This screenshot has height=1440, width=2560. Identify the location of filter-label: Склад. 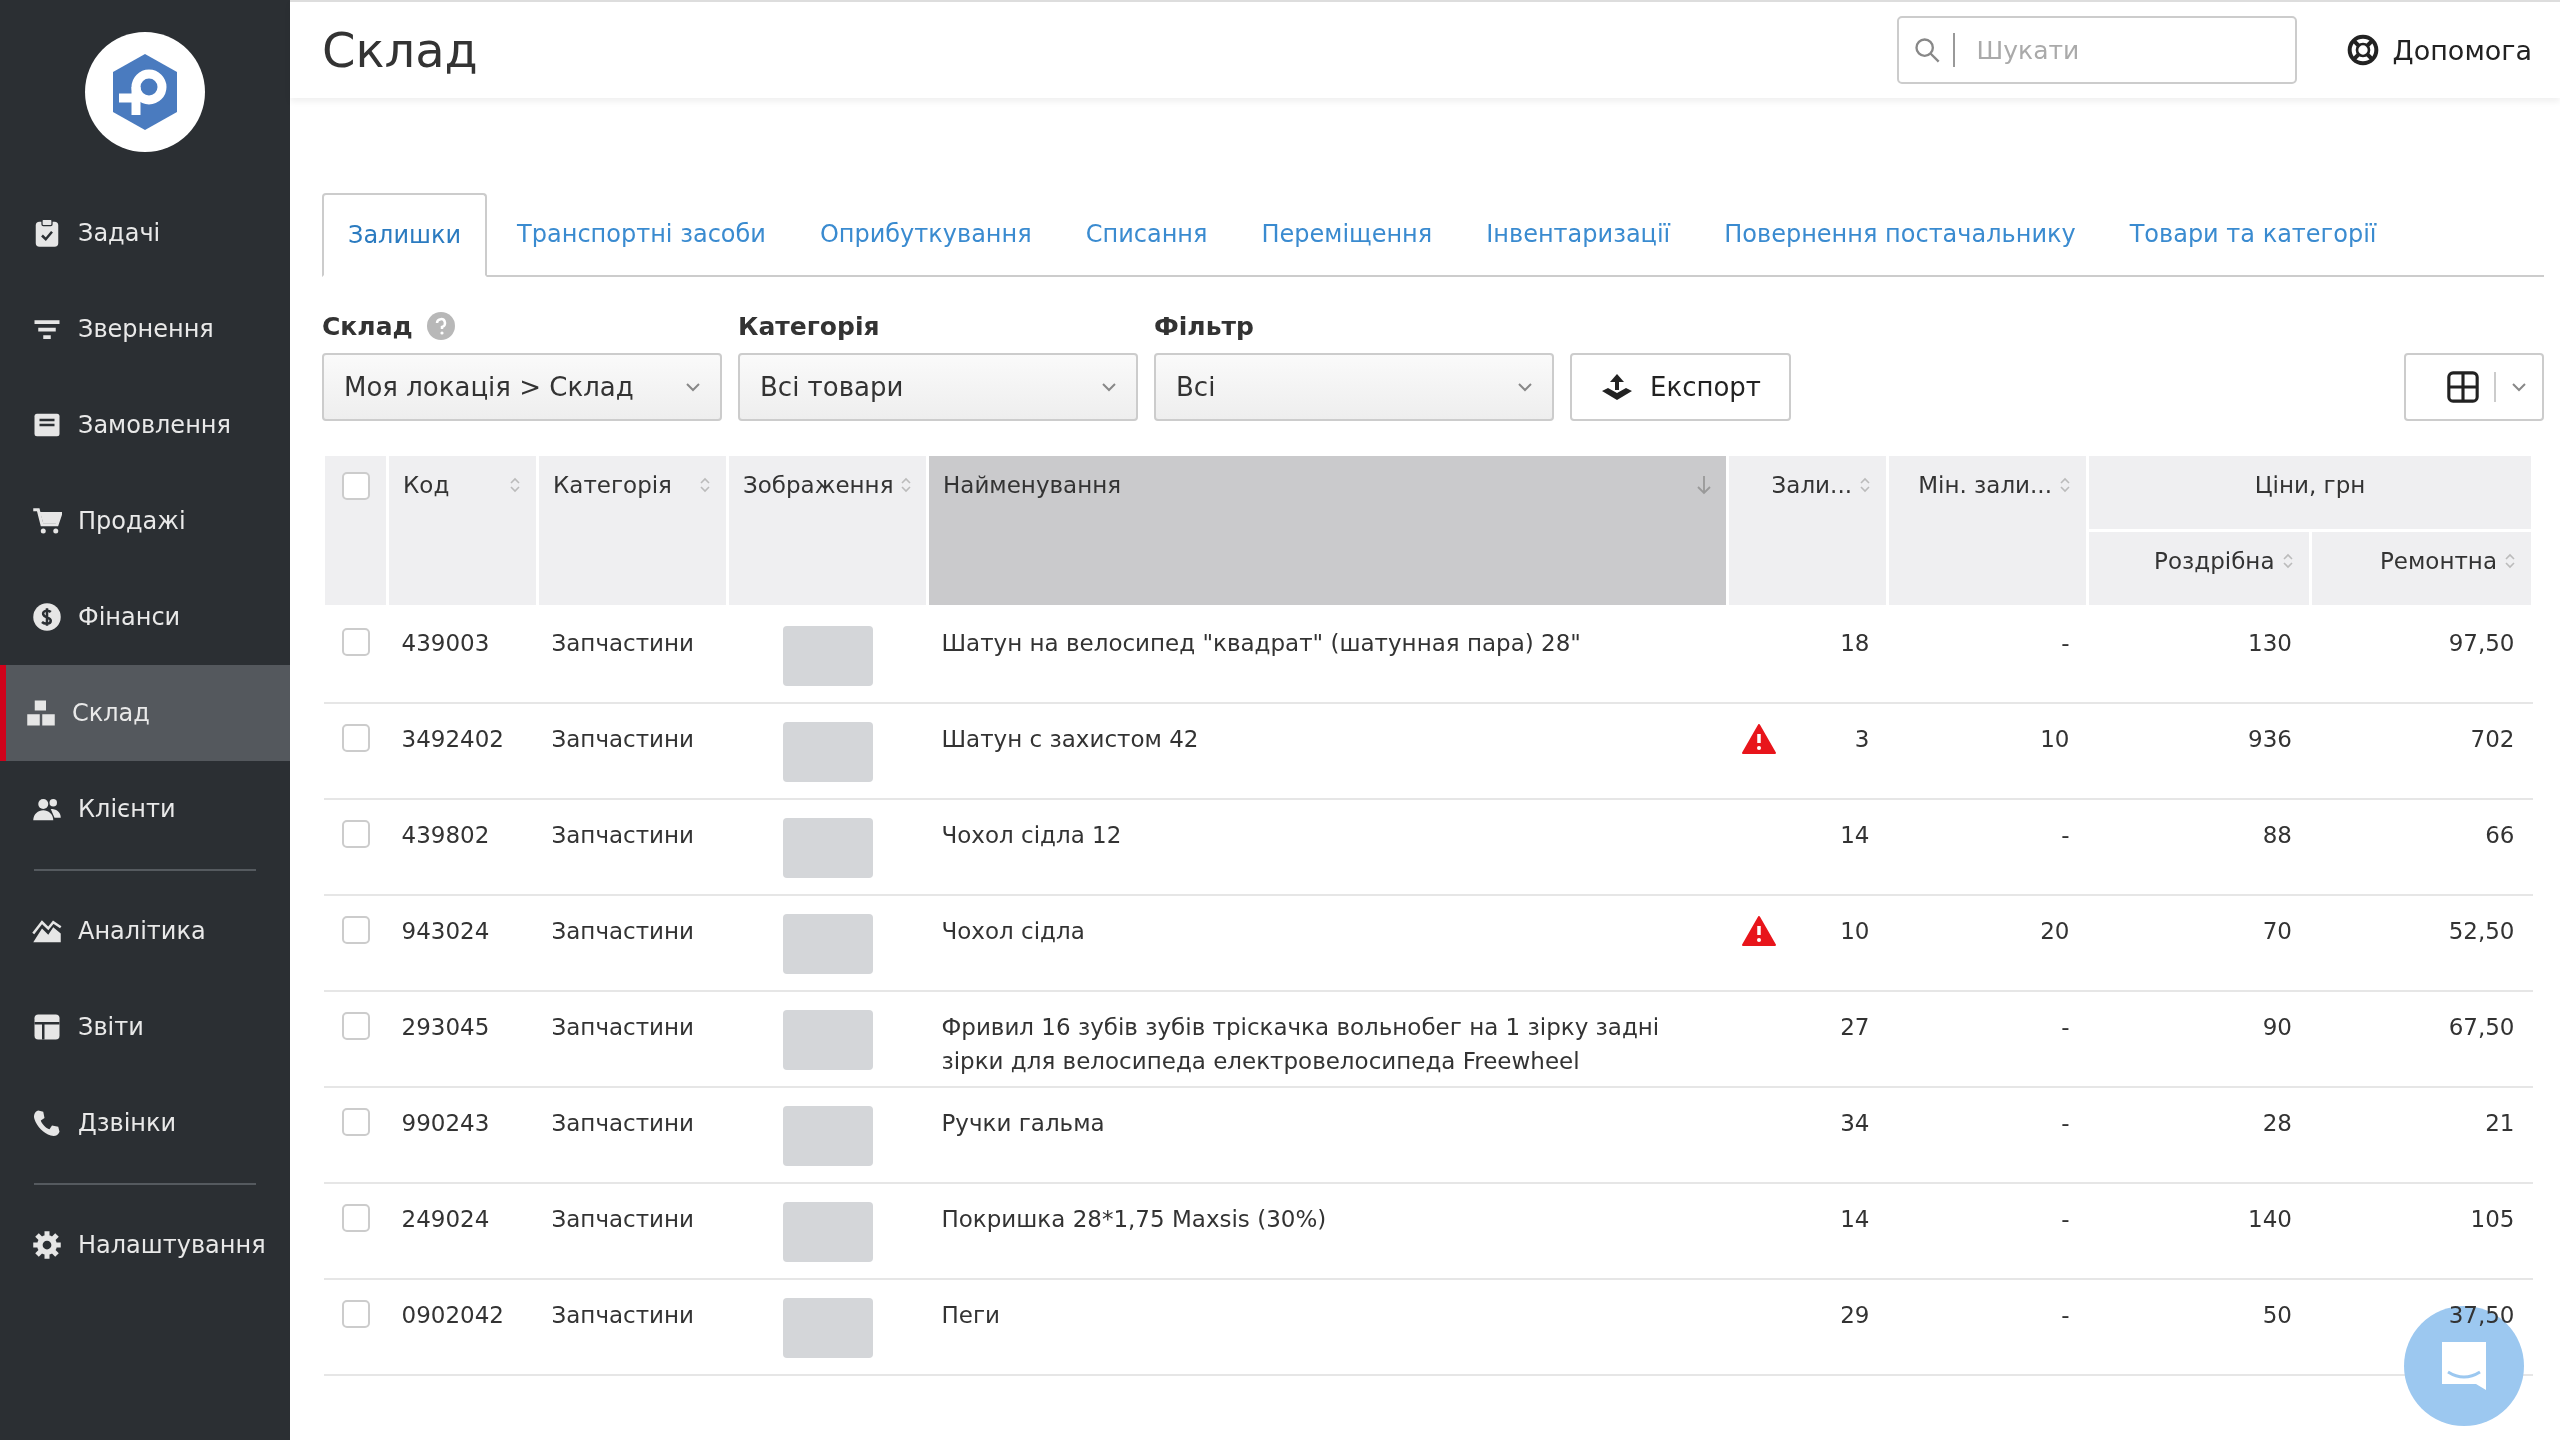
(367, 326).